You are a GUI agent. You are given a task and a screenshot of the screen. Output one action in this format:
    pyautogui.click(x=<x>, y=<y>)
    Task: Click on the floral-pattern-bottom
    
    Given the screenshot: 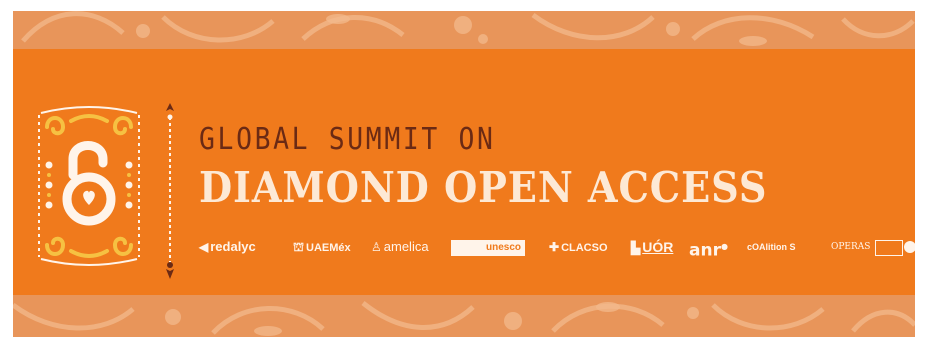 What is the action you would take?
    pyautogui.click(x=464, y=318)
    